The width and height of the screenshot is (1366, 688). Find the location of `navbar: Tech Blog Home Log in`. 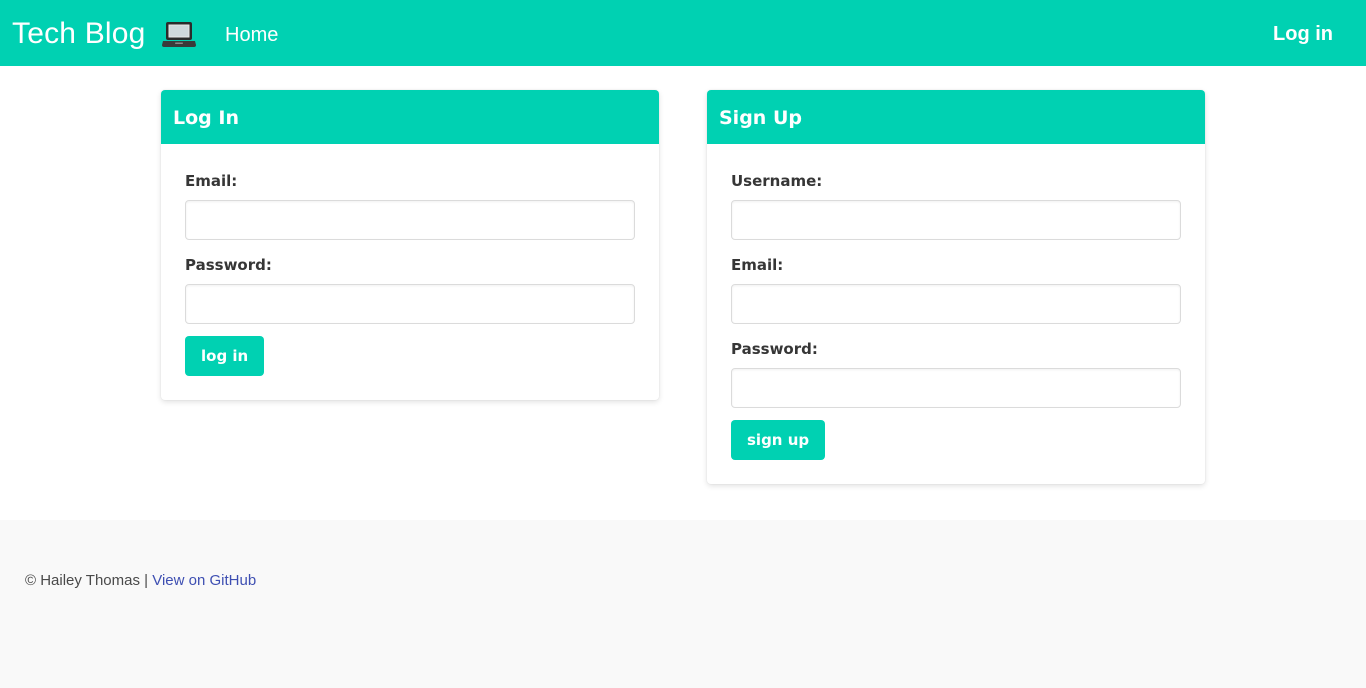

navbar: Tech Blog Home Log in is located at coordinates (683, 33).